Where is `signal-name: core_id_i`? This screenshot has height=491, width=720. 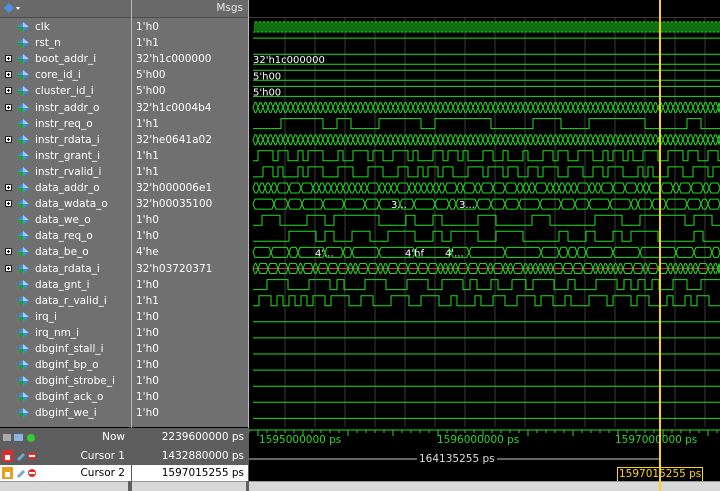
signal-name: core_id_i is located at coordinates (58, 75).